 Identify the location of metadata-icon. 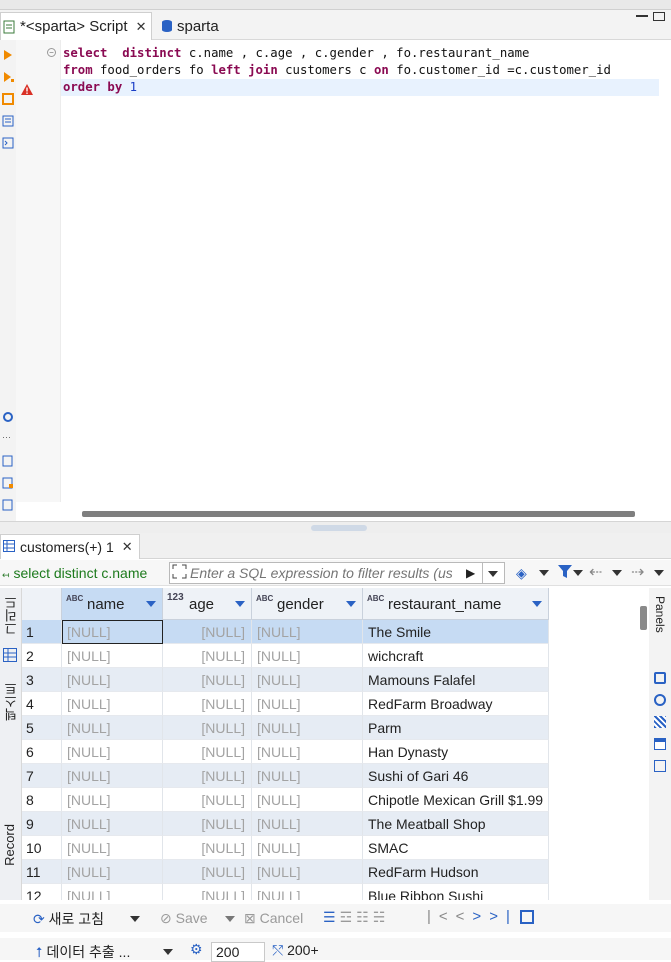
(660, 700).